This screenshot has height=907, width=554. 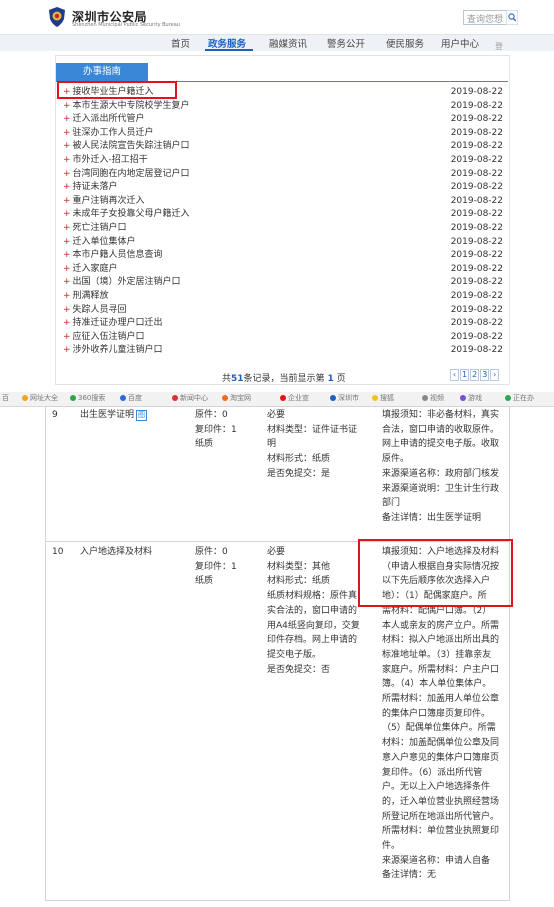 I want to click on guide-list-item: + 出国（境）外定居注销户口 2019-08-22, so click(x=284, y=283).